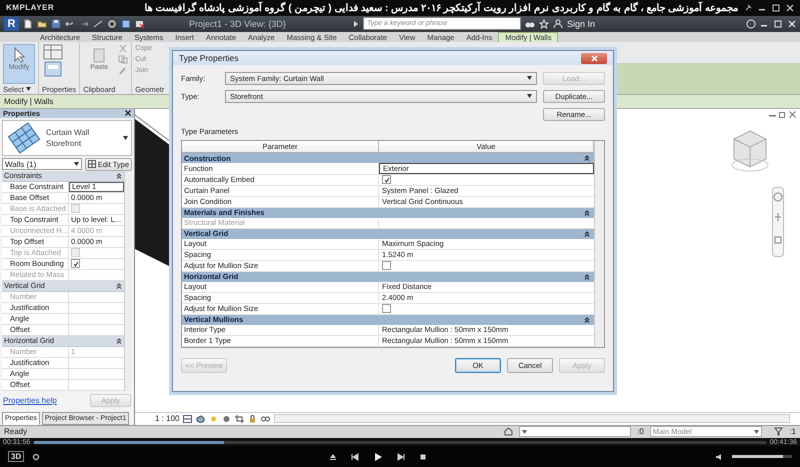  What do you see at coordinates (581, 23) in the screenshot?
I see `sign-in-link: Sign In` at bounding box center [581, 23].